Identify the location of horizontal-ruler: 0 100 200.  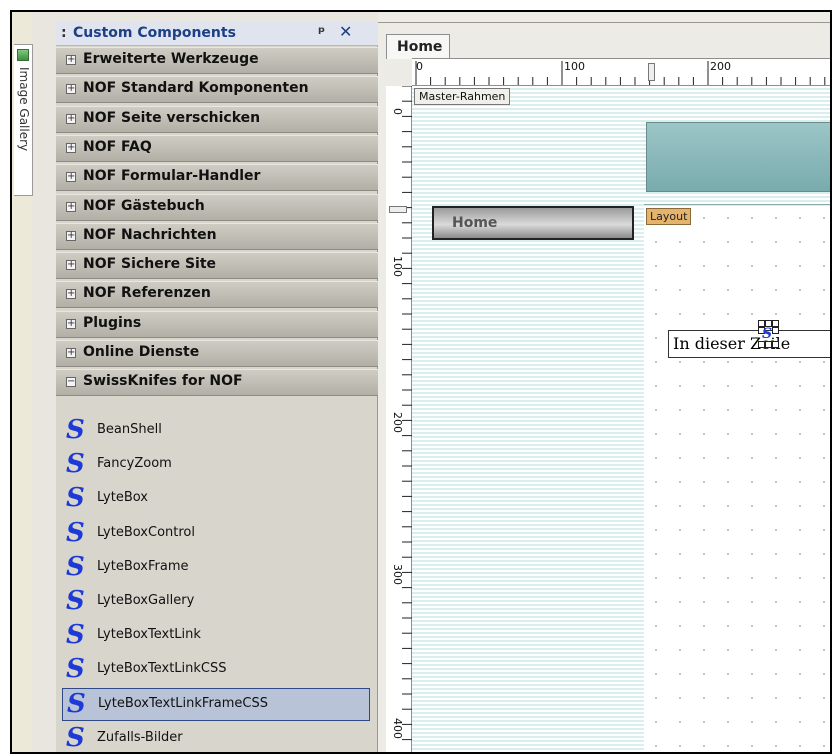
(621, 72).